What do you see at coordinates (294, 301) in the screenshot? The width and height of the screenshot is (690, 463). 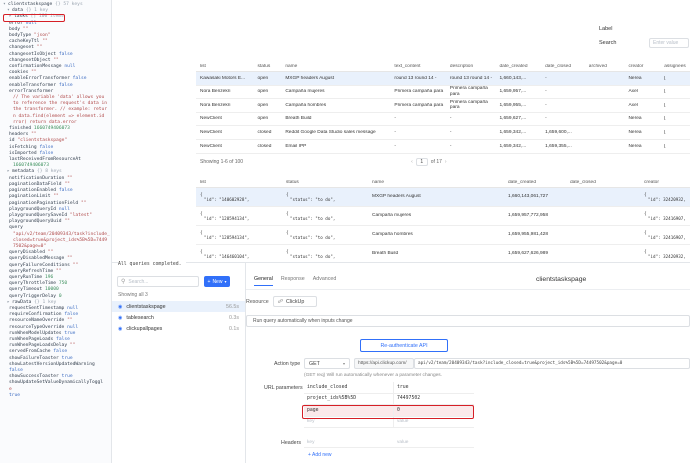 I see `resource-select: ☍ ClickUp` at bounding box center [294, 301].